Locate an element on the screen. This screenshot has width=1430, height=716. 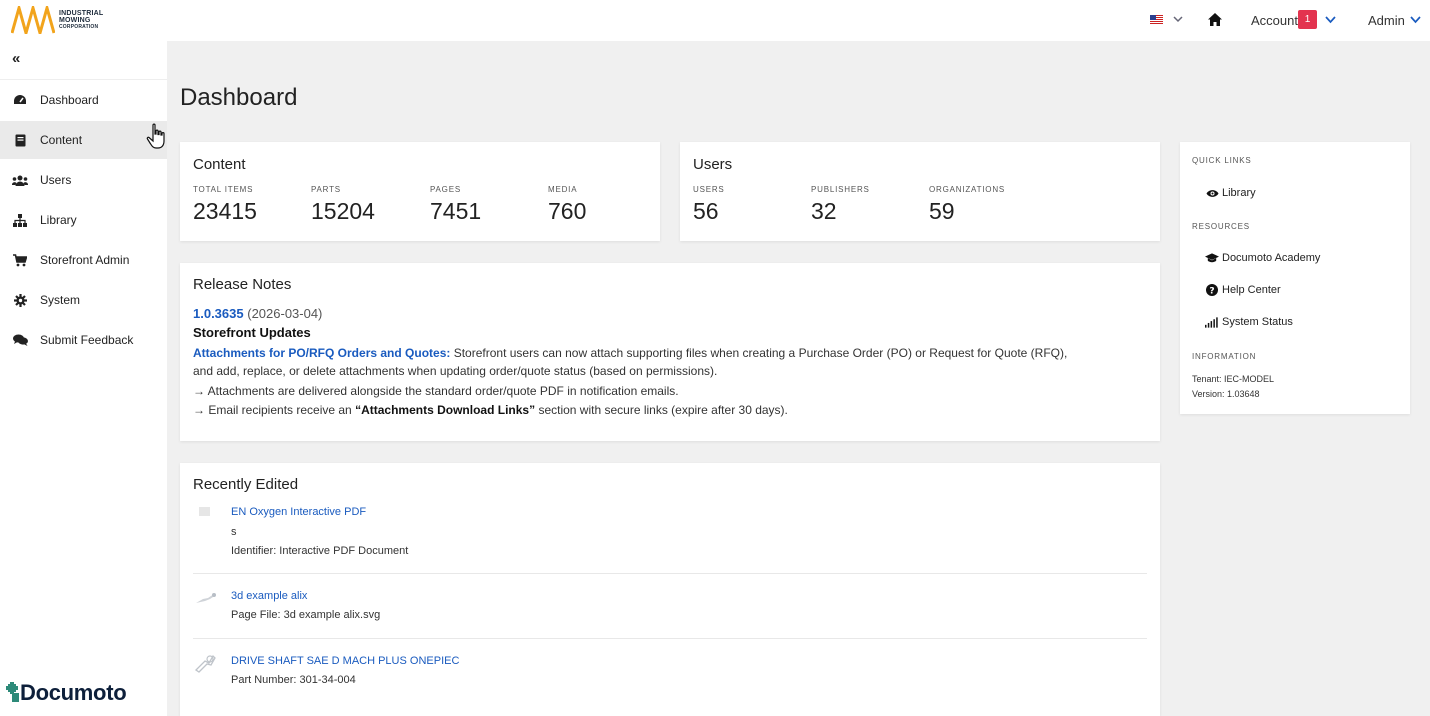
comments-icon is located at coordinates (20, 340).